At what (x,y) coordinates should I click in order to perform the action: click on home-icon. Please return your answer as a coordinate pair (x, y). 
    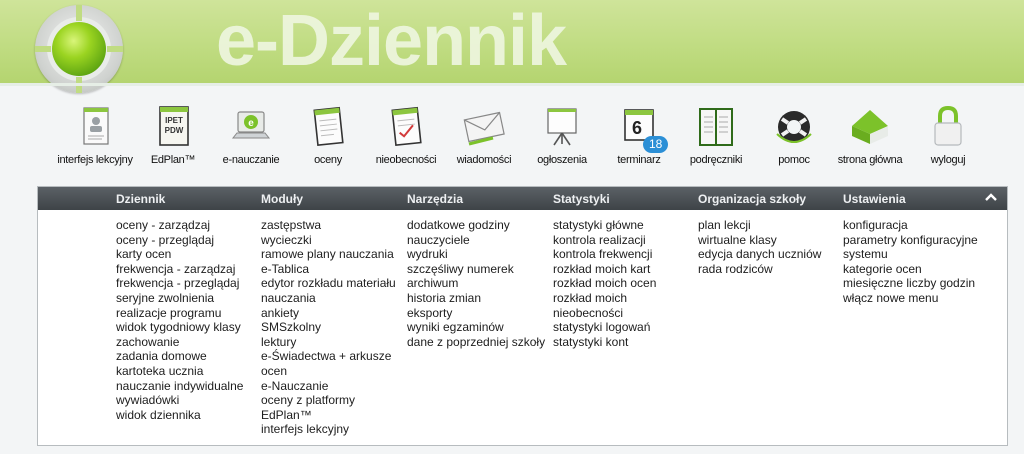
    Looking at the image, I should click on (870, 127).